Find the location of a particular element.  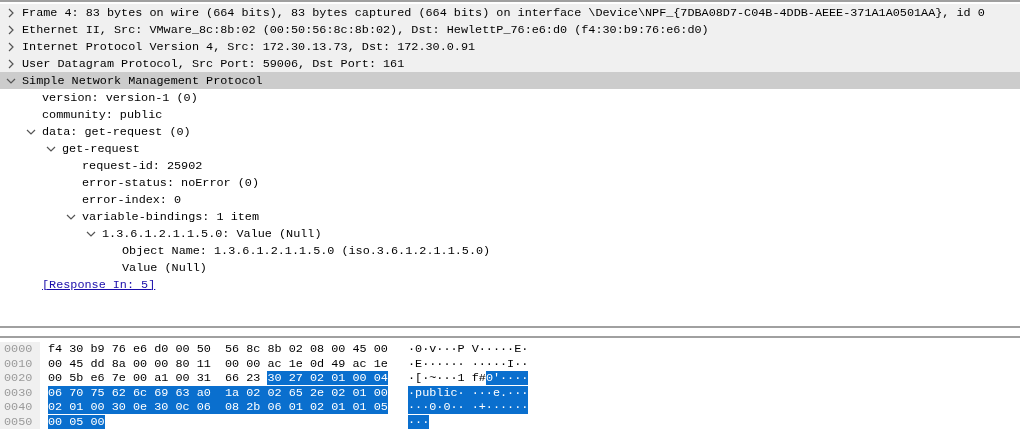

tree-label: community: public is located at coordinates (102, 114).